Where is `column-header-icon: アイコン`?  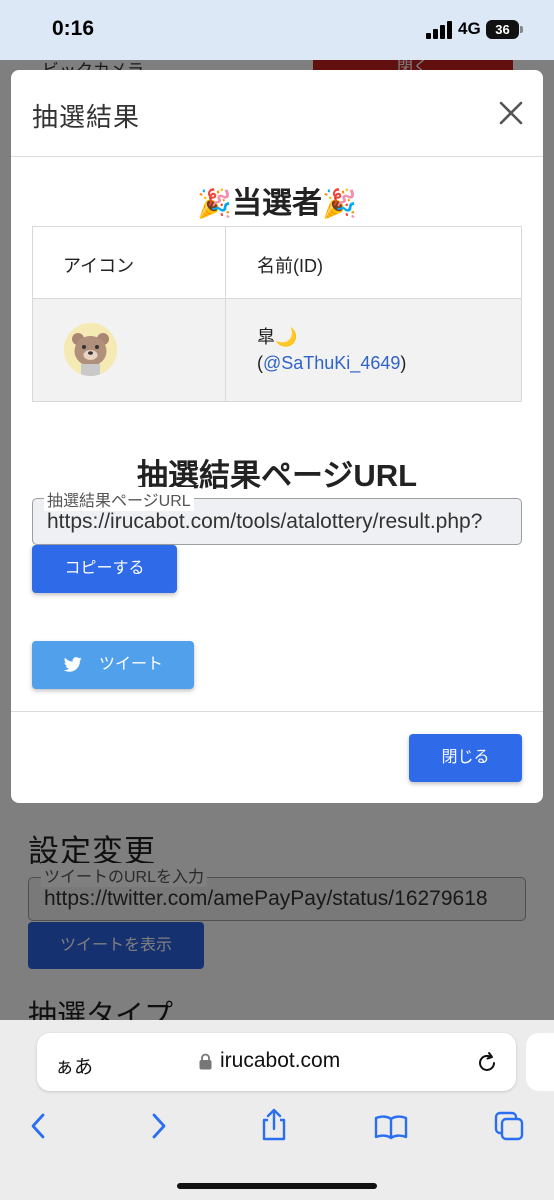 column-header-icon: アイコン is located at coordinates (99, 266).